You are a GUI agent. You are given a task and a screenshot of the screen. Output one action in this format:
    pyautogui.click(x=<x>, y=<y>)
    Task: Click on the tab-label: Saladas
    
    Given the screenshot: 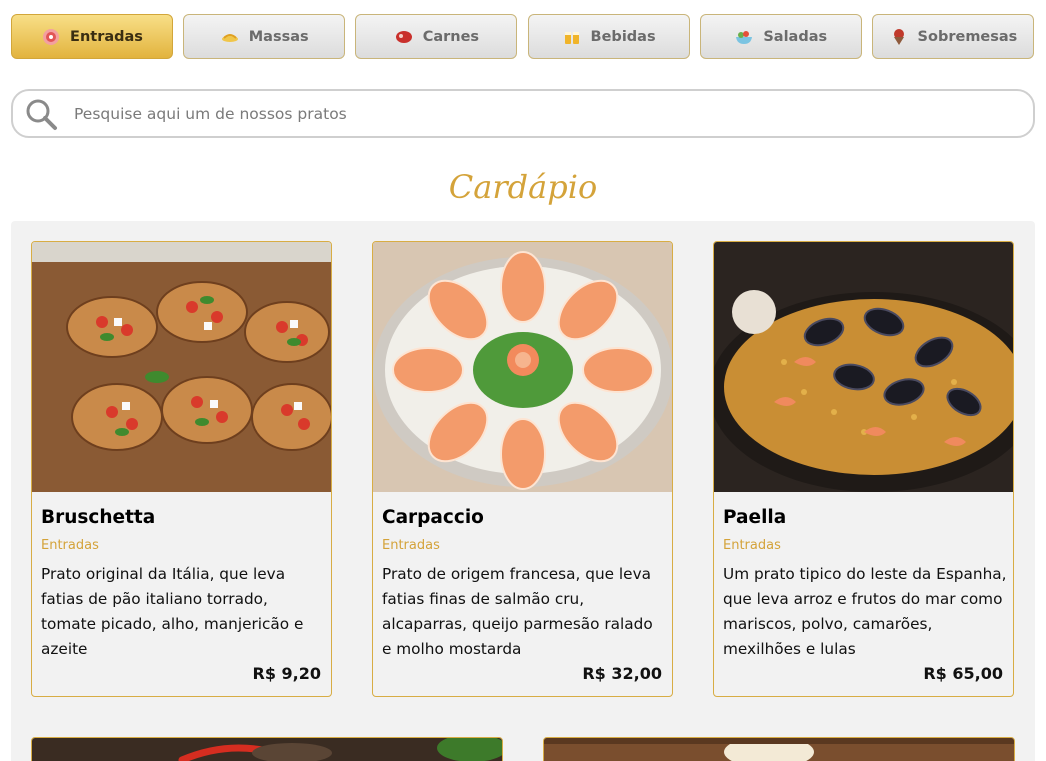 What is the action you would take?
    pyautogui.click(x=795, y=36)
    